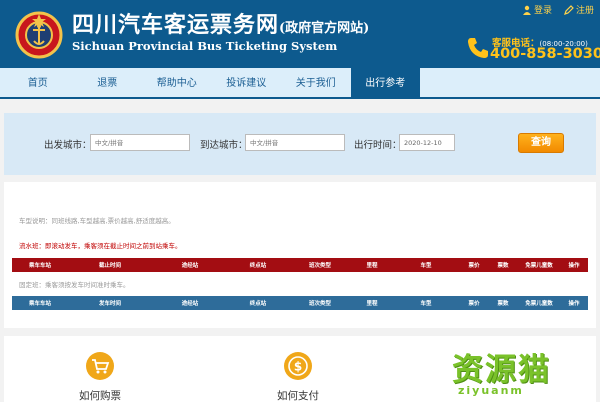  What do you see at coordinates (108, 82) in the screenshot?
I see `nav-item-refund: 退票` at bounding box center [108, 82].